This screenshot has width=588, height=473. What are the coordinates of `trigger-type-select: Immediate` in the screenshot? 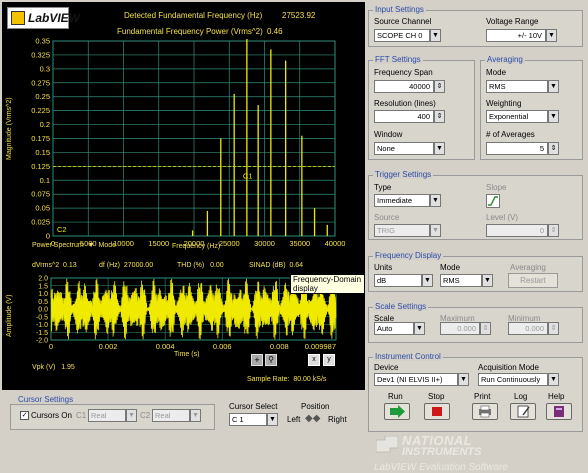 It's located at (402, 200).